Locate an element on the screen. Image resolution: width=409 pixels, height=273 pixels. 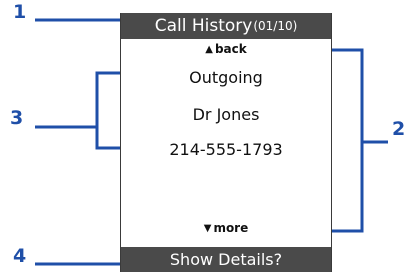
title-bar: Call History (01/10) is located at coordinates (226, 26).